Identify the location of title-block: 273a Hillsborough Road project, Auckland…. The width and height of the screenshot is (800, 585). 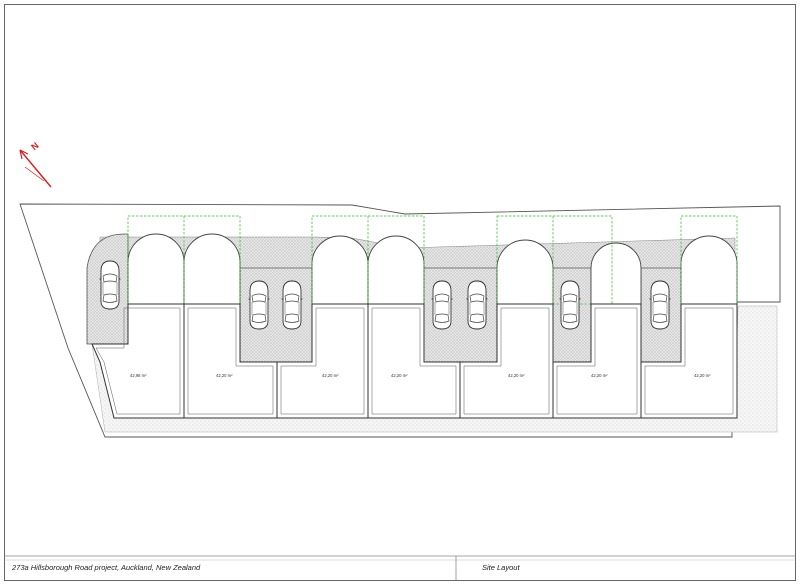
(400, 568).